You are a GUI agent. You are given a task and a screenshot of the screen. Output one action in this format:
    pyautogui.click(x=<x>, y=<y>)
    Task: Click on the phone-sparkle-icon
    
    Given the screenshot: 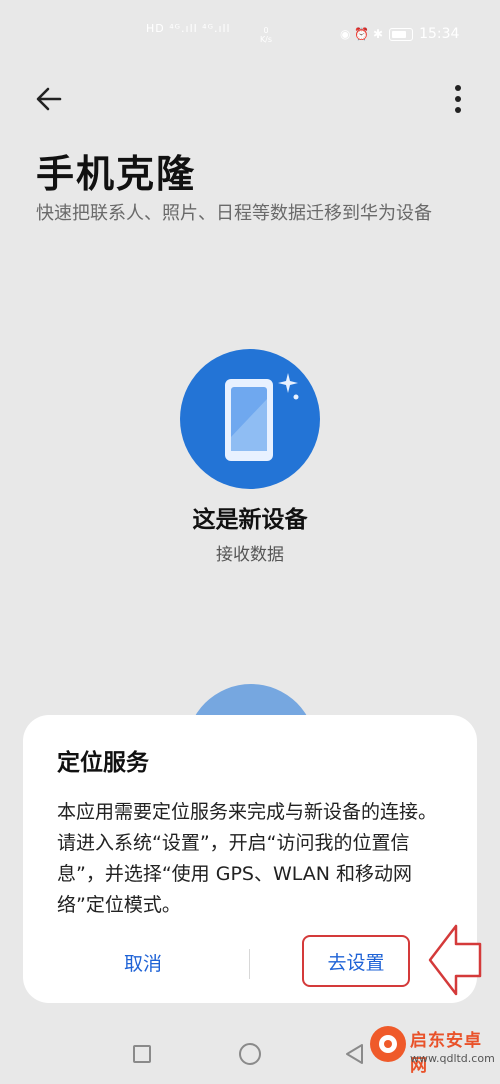 What is the action you would take?
    pyautogui.click(x=262, y=417)
    